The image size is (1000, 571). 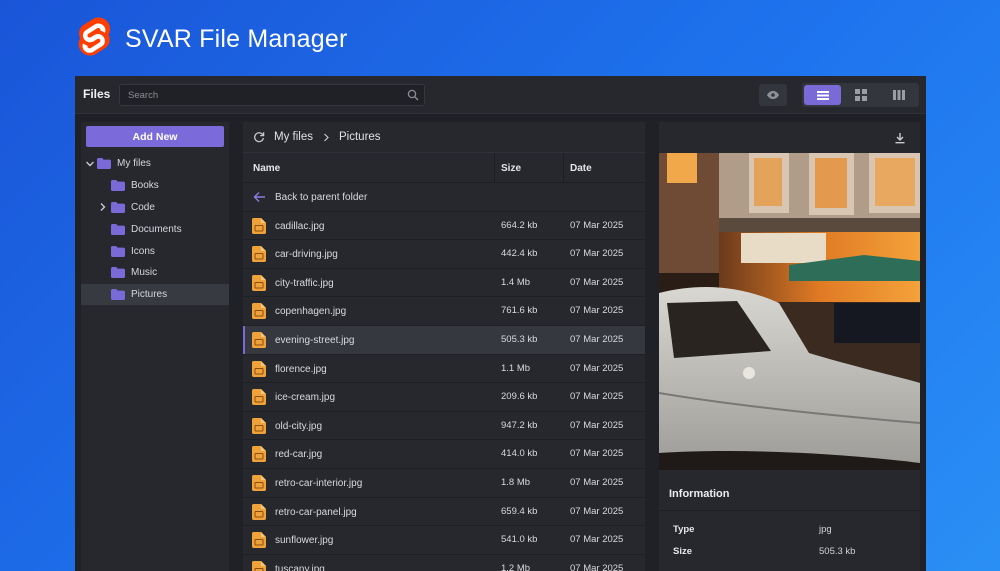 What do you see at coordinates (519, 454) in the screenshot?
I see `file-size: 414.0 kb` at bounding box center [519, 454].